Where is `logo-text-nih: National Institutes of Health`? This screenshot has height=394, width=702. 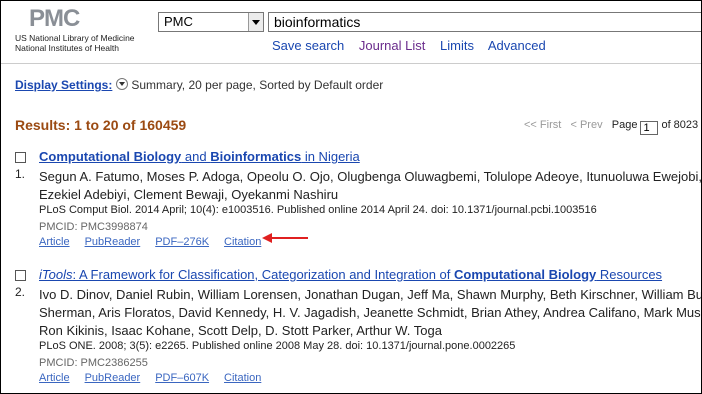 logo-text-nih: National Institutes of Health is located at coordinates (67, 48).